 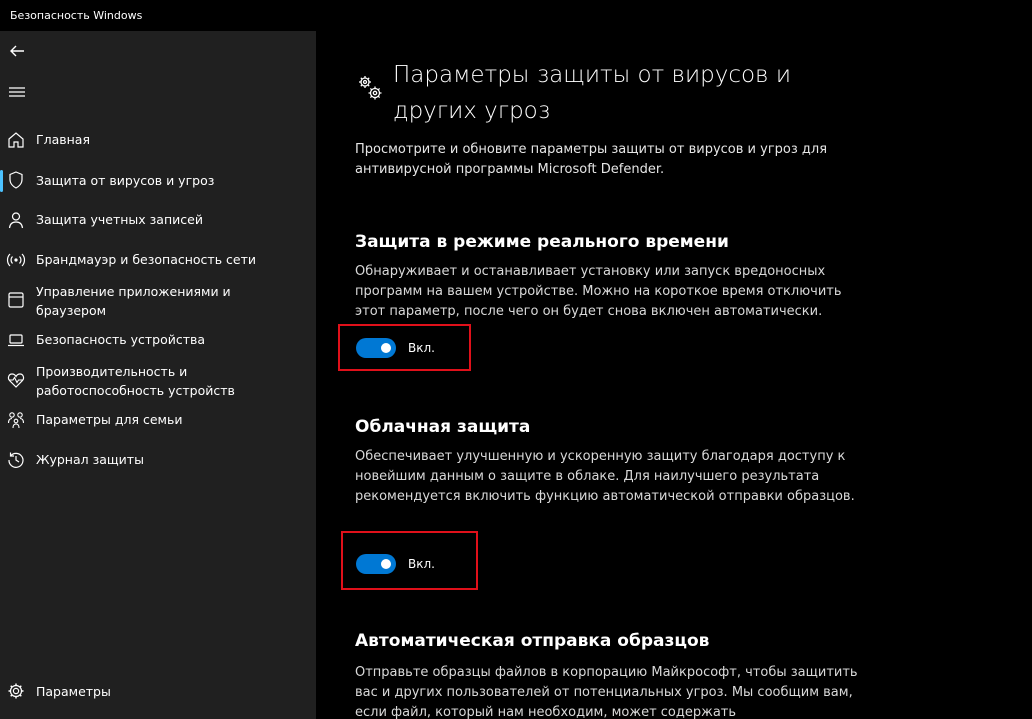 I want to click on browser-window-icon, so click(x=16, y=300).